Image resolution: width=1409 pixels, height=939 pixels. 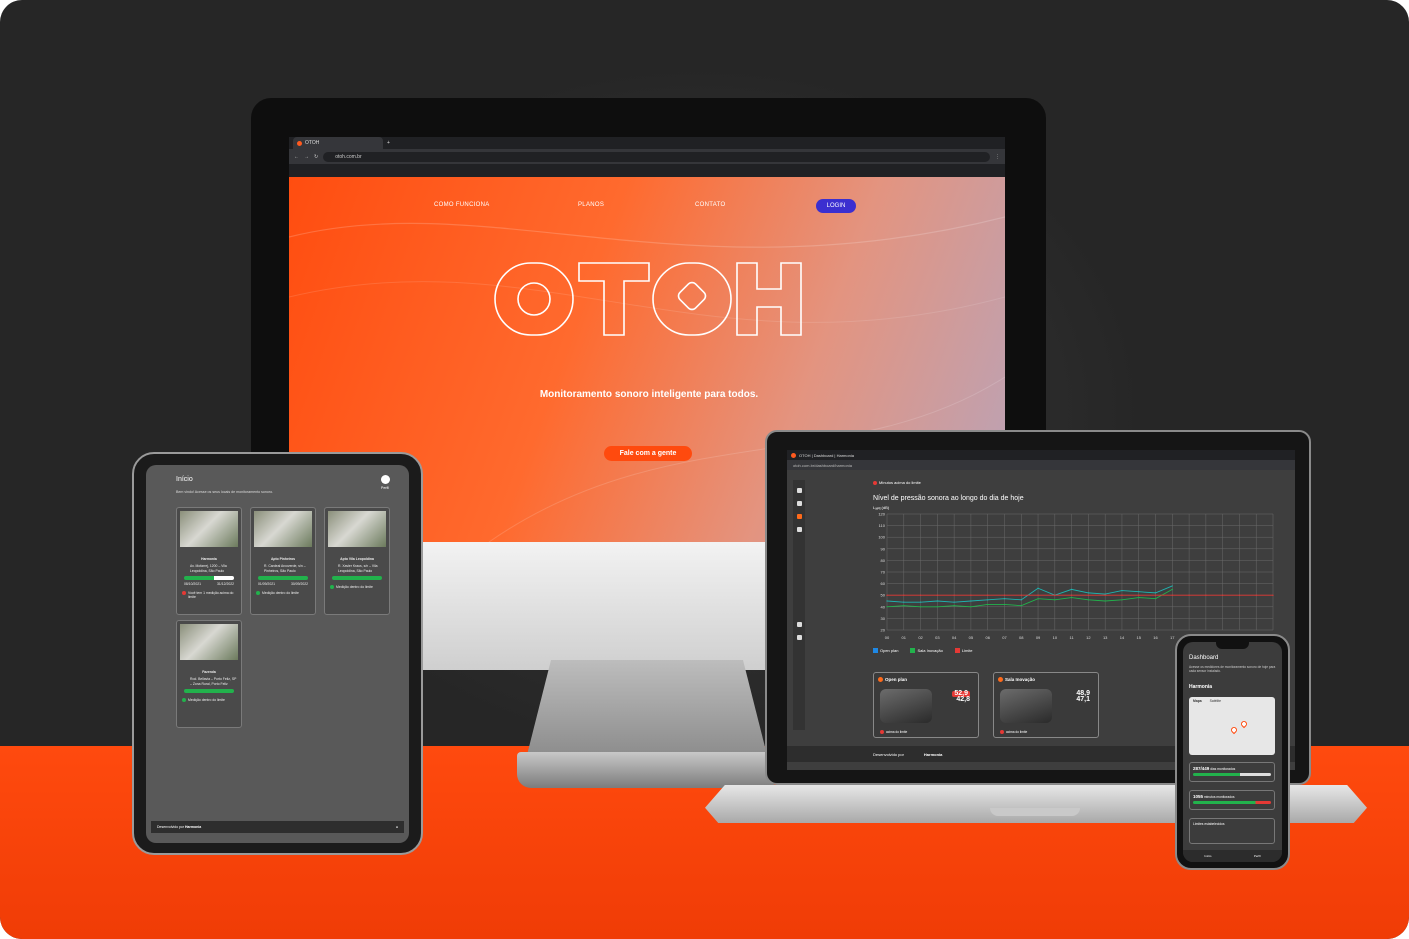 What do you see at coordinates (1041, 465) in the screenshot?
I see `laptop-address-bar: otoh.com.br/dashboard/harmonia` at bounding box center [1041, 465].